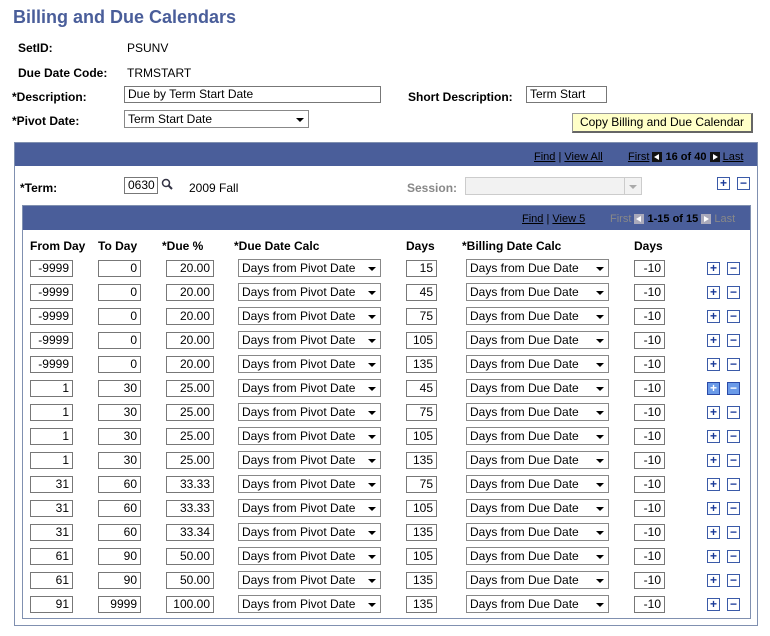  What do you see at coordinates (421, 268) in the screenshot?
I see `days-input: 15` at bounding box center [421, 268].